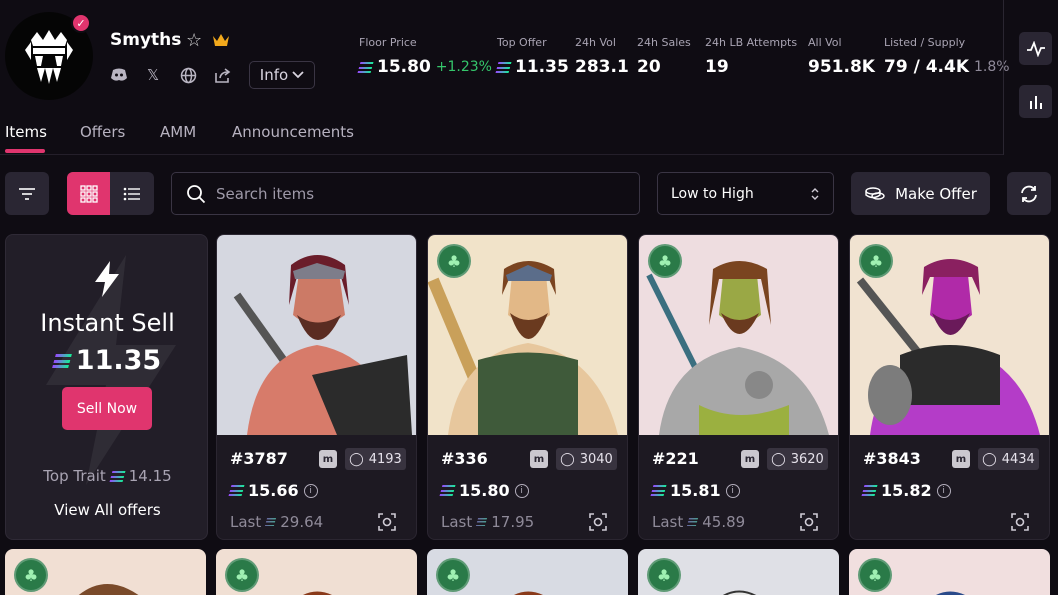 This screenshot has width=1058, height=595. Describe the element at coordinates (797, 459) in the screenshot. I see `rarity-rank: ◯ 3620` at that location.